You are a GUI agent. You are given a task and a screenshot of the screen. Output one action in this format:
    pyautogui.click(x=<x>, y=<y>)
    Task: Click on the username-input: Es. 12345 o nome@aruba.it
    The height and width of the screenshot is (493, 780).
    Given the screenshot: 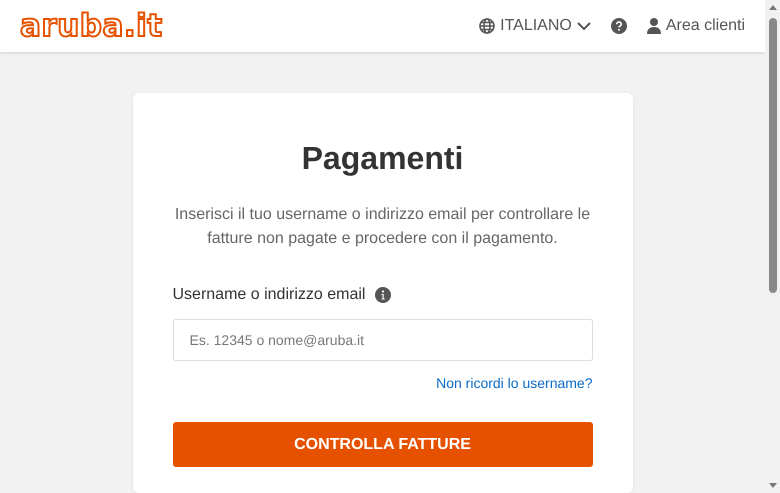 What is the action you would take?
    pyautogui.click(x=382, y=340)
    